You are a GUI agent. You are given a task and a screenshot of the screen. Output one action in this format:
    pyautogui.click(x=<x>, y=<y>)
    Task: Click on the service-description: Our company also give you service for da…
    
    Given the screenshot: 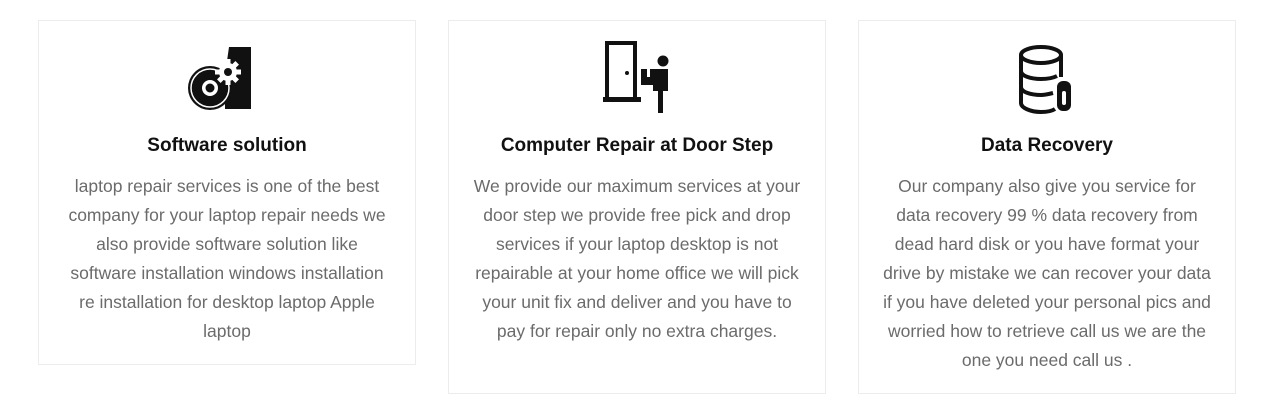 What is the action you would take?
    pyautogui.click(x=1047, y=273)
    